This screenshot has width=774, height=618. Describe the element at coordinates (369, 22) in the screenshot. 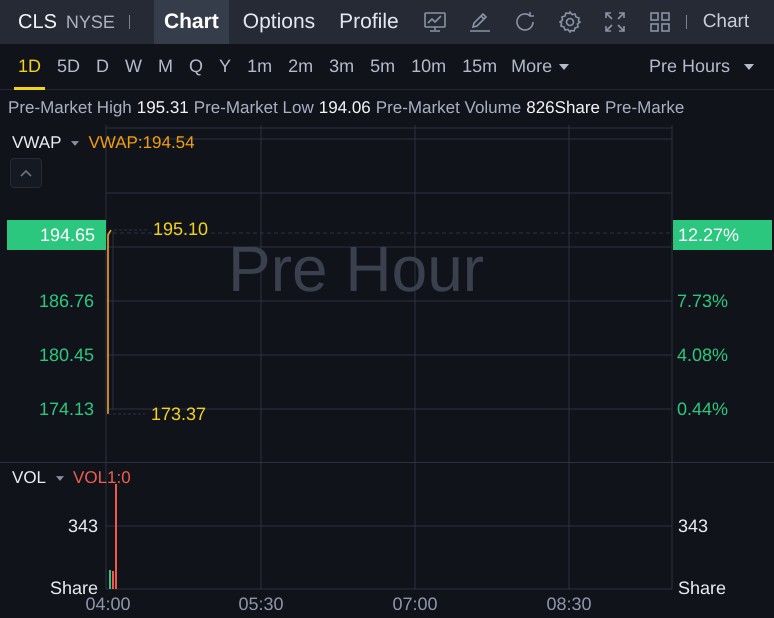

I see `tab: Profile` at that location.